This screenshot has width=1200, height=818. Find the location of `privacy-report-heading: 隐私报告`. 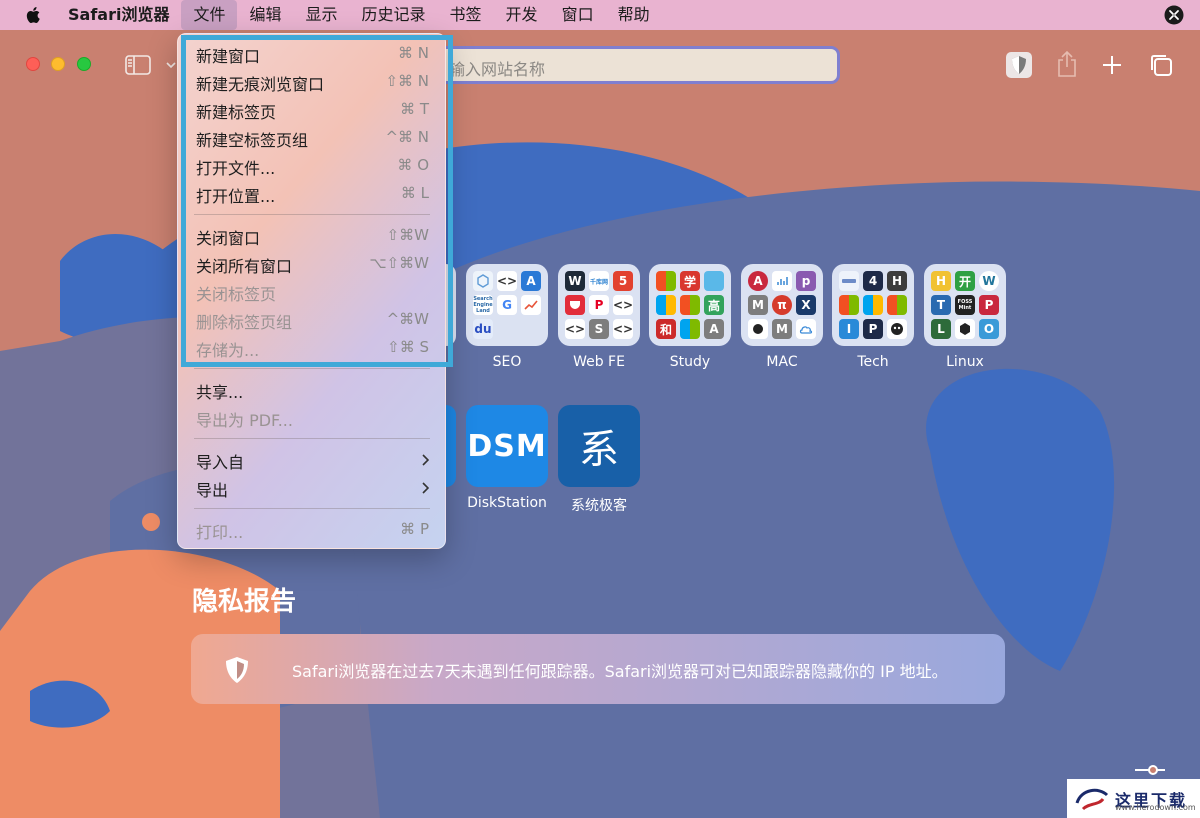

privacy-report-heading: 隐私报告 is located at coordinates (244, 602).